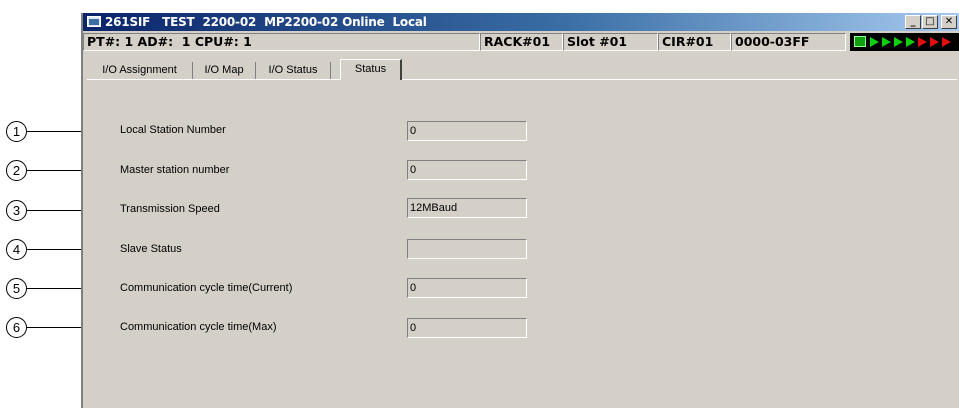 The image size is (959, 408). What do you see at coordinates (467, 249) in the screenshot?
I see `slave-status-field` at bounding box center [467, 249].